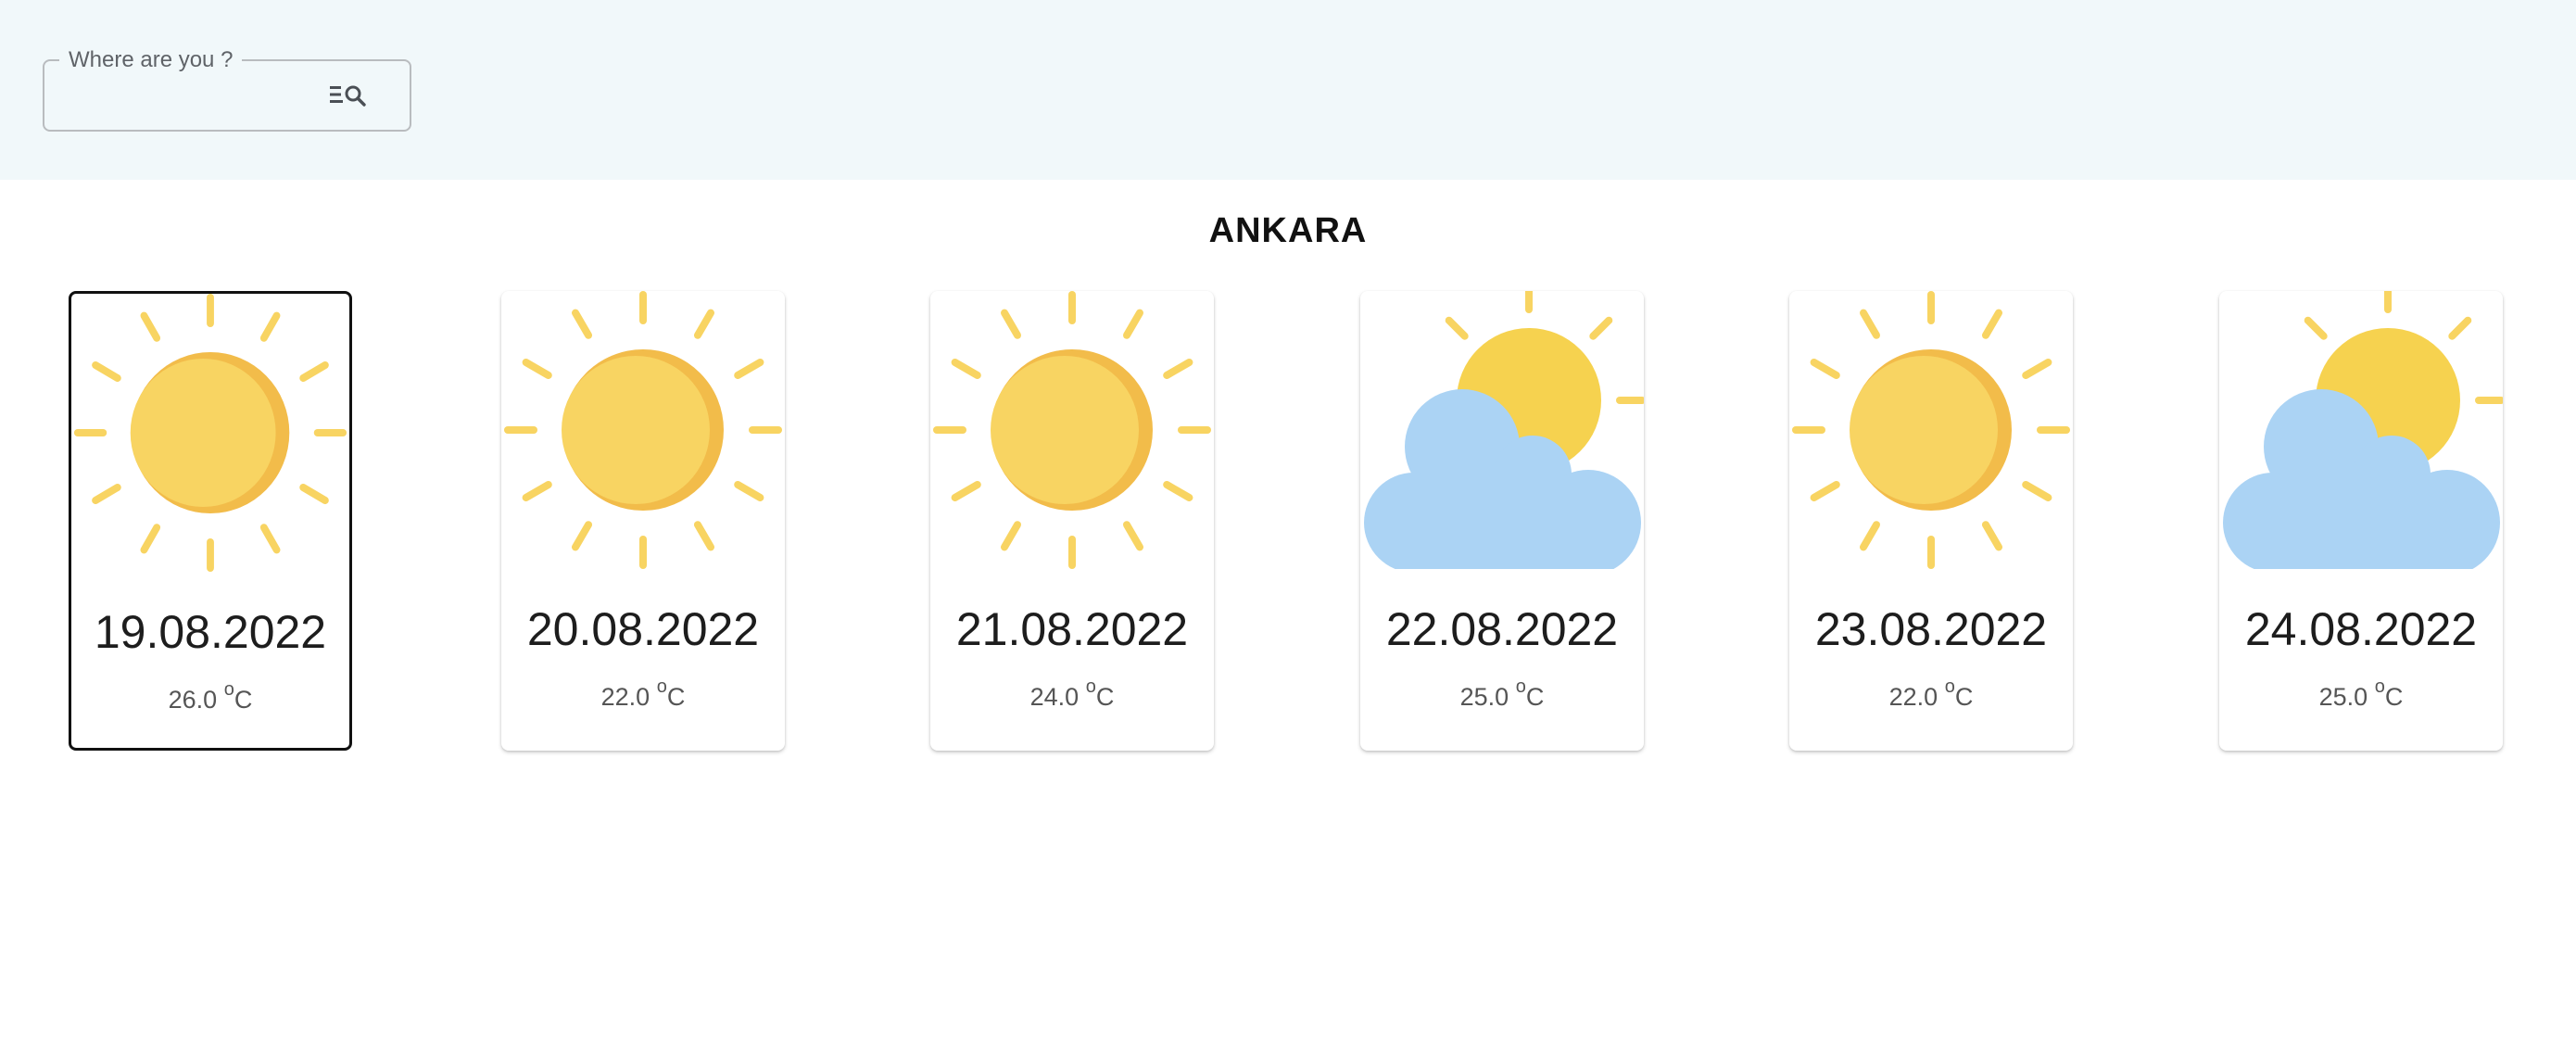  What do you see at coordinates (643, 629) in the screenshot?
I see `forecast-date: 20.08.2022` at bounding box center [643, 629].